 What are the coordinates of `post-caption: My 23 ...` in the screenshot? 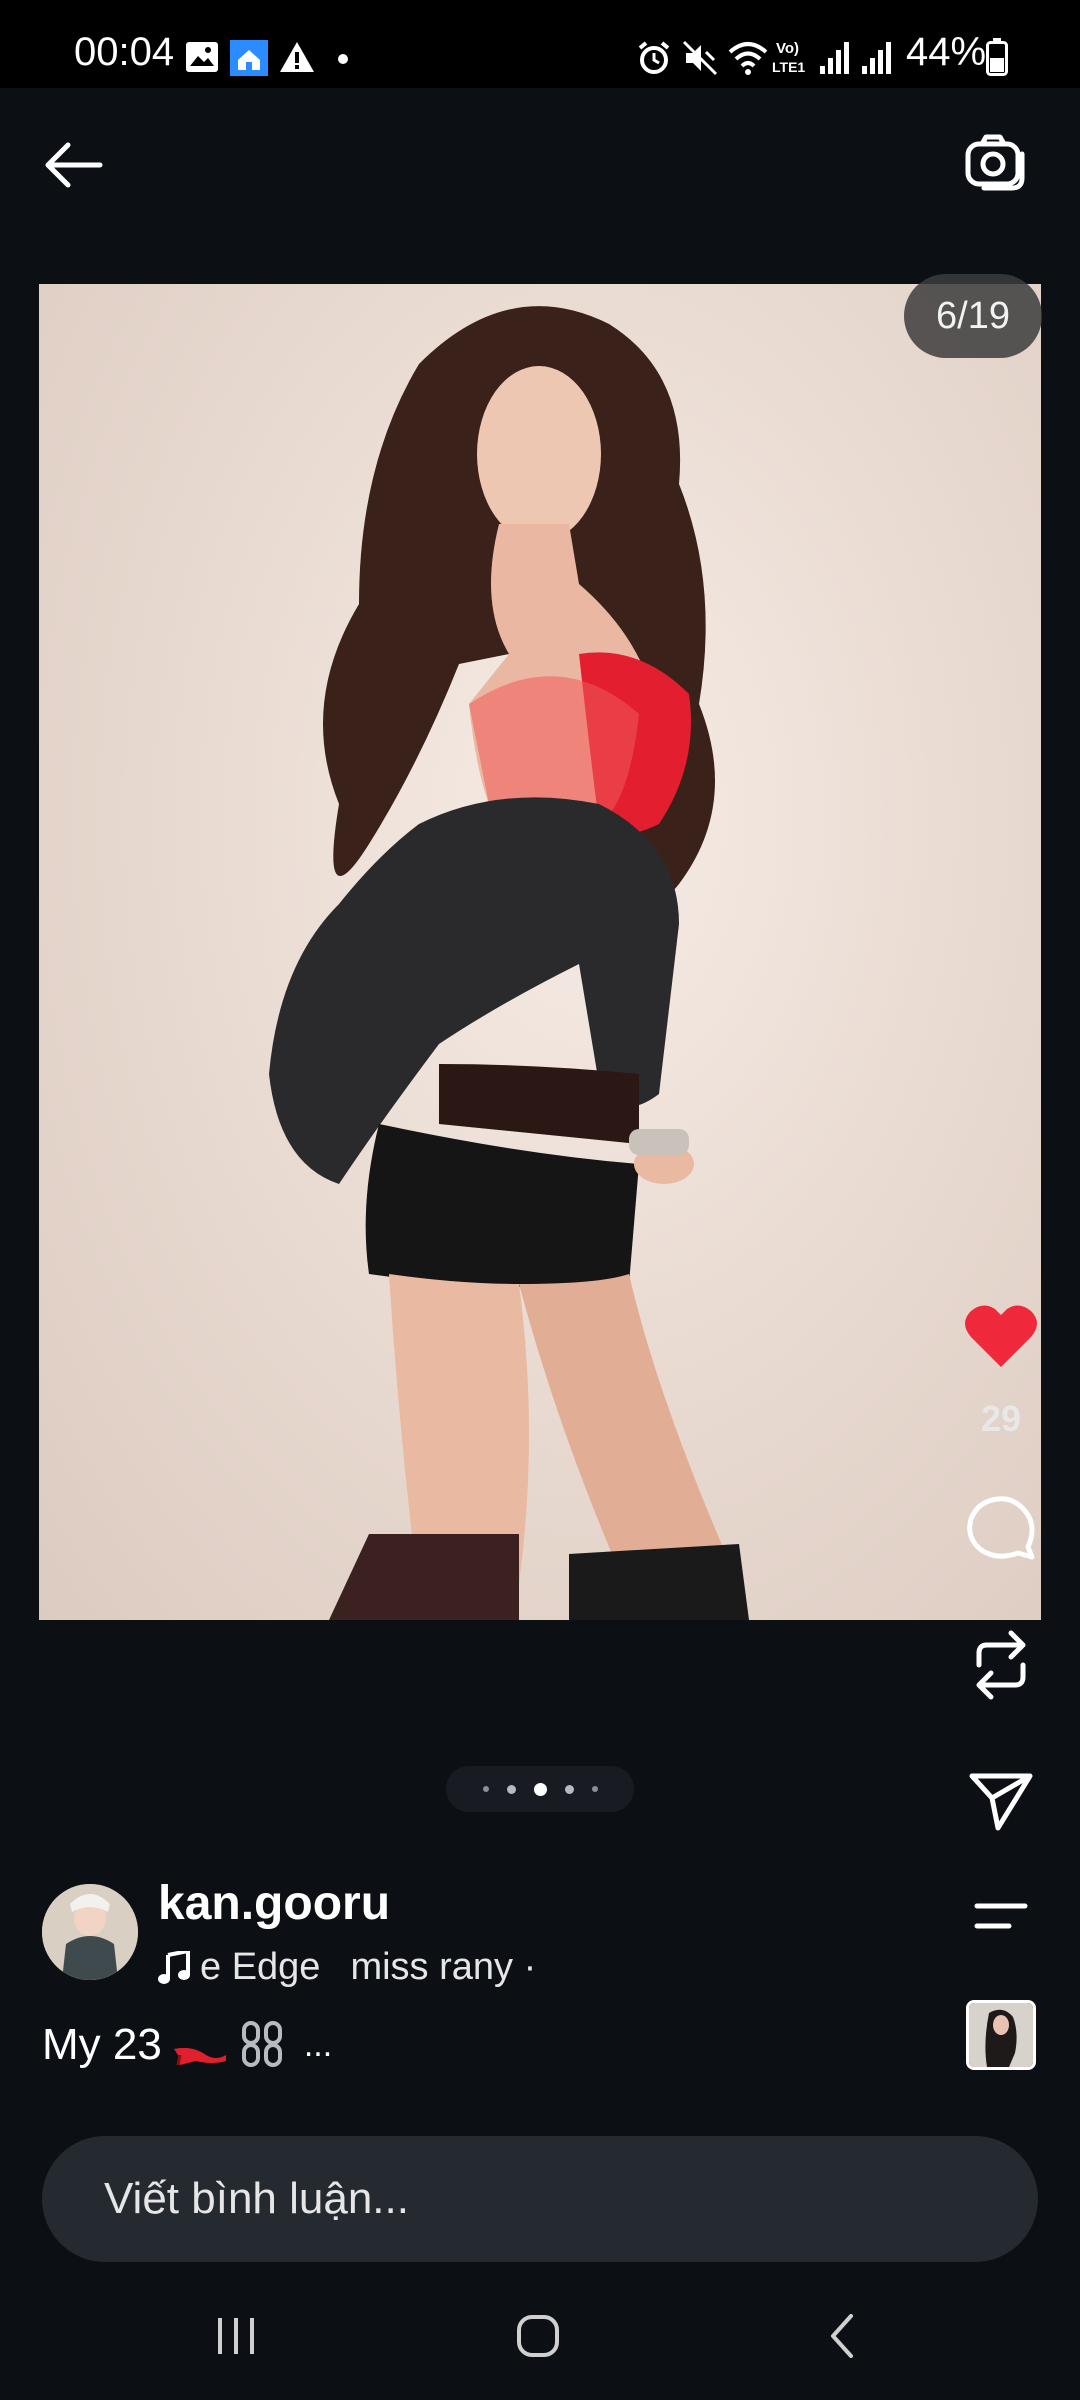 It's located at (187, 2045).